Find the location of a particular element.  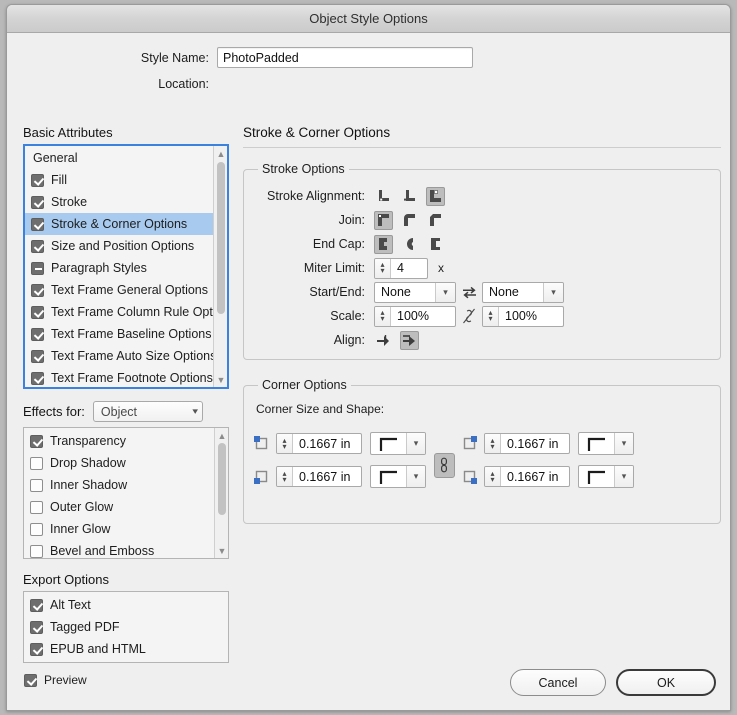

attribute-paragraph-styles: Paragraph Styles is located at coordinates (126, 268).